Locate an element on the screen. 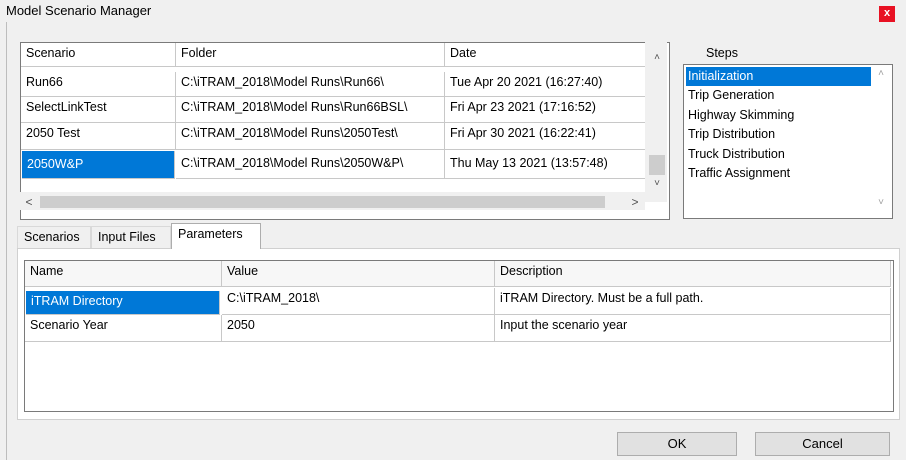  table-row-description-cell: iTRAM Directory. Must be a full path. is located at coordinates (693, 301).